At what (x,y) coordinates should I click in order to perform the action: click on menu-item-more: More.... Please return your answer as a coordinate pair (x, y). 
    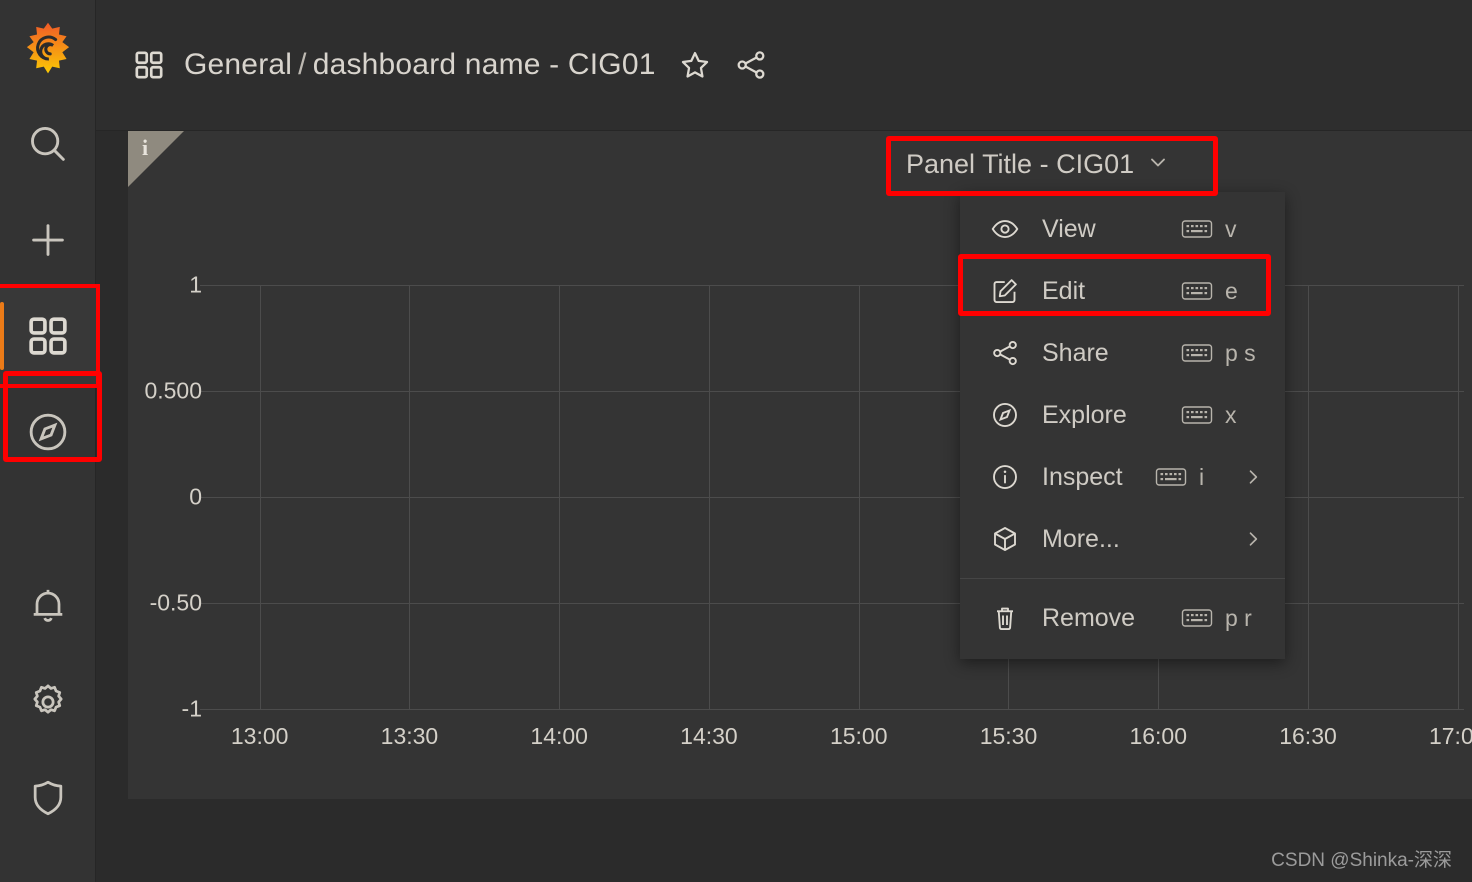
    Looking at the image, I should click on (1122, 539).